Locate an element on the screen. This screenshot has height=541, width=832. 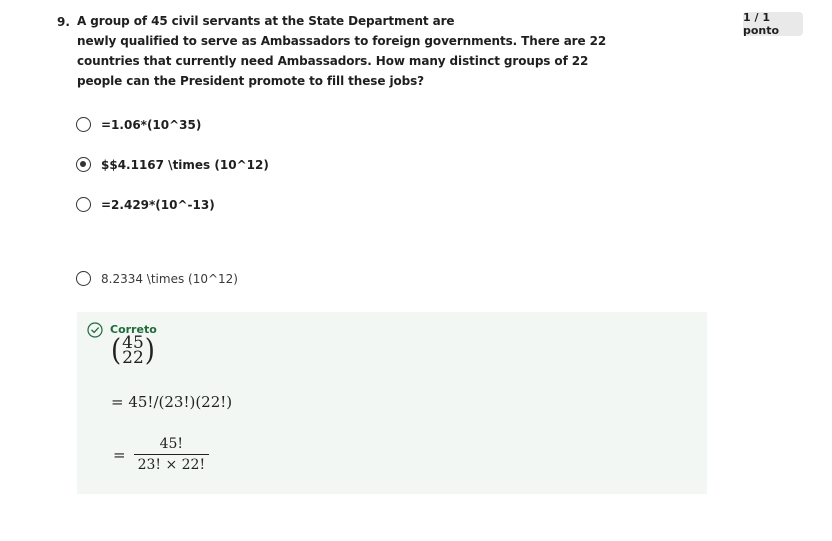
fraction-numerator: 45! is located at coordinates (171, 444).